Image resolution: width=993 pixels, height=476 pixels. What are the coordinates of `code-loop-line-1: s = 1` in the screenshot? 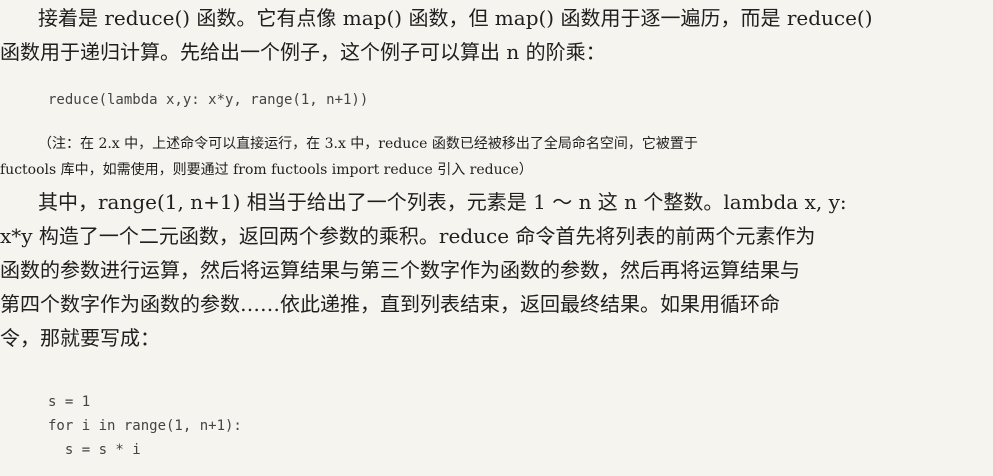 It's located at (69, 402).